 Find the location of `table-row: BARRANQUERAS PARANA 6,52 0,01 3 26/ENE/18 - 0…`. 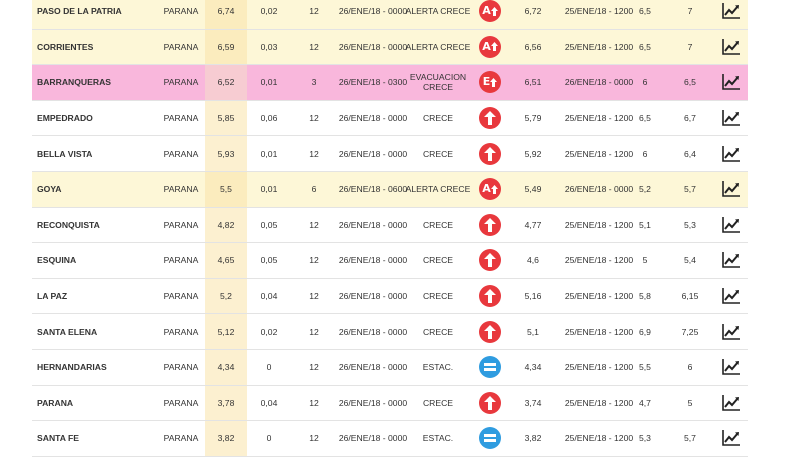

table-row: BARRANQUERAS PARANA 6,52 0,01 3 26/ENE/18 - 0… is located at coordinates (390, 83).